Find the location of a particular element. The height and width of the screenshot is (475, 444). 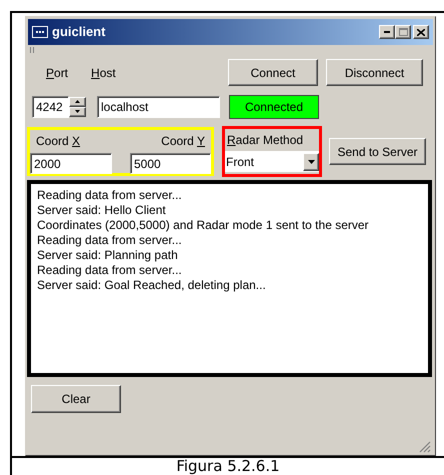

log-line: Coordinates (2000,5000) and Radar mode 1 sent to the server is located at coordinates (203, 225).